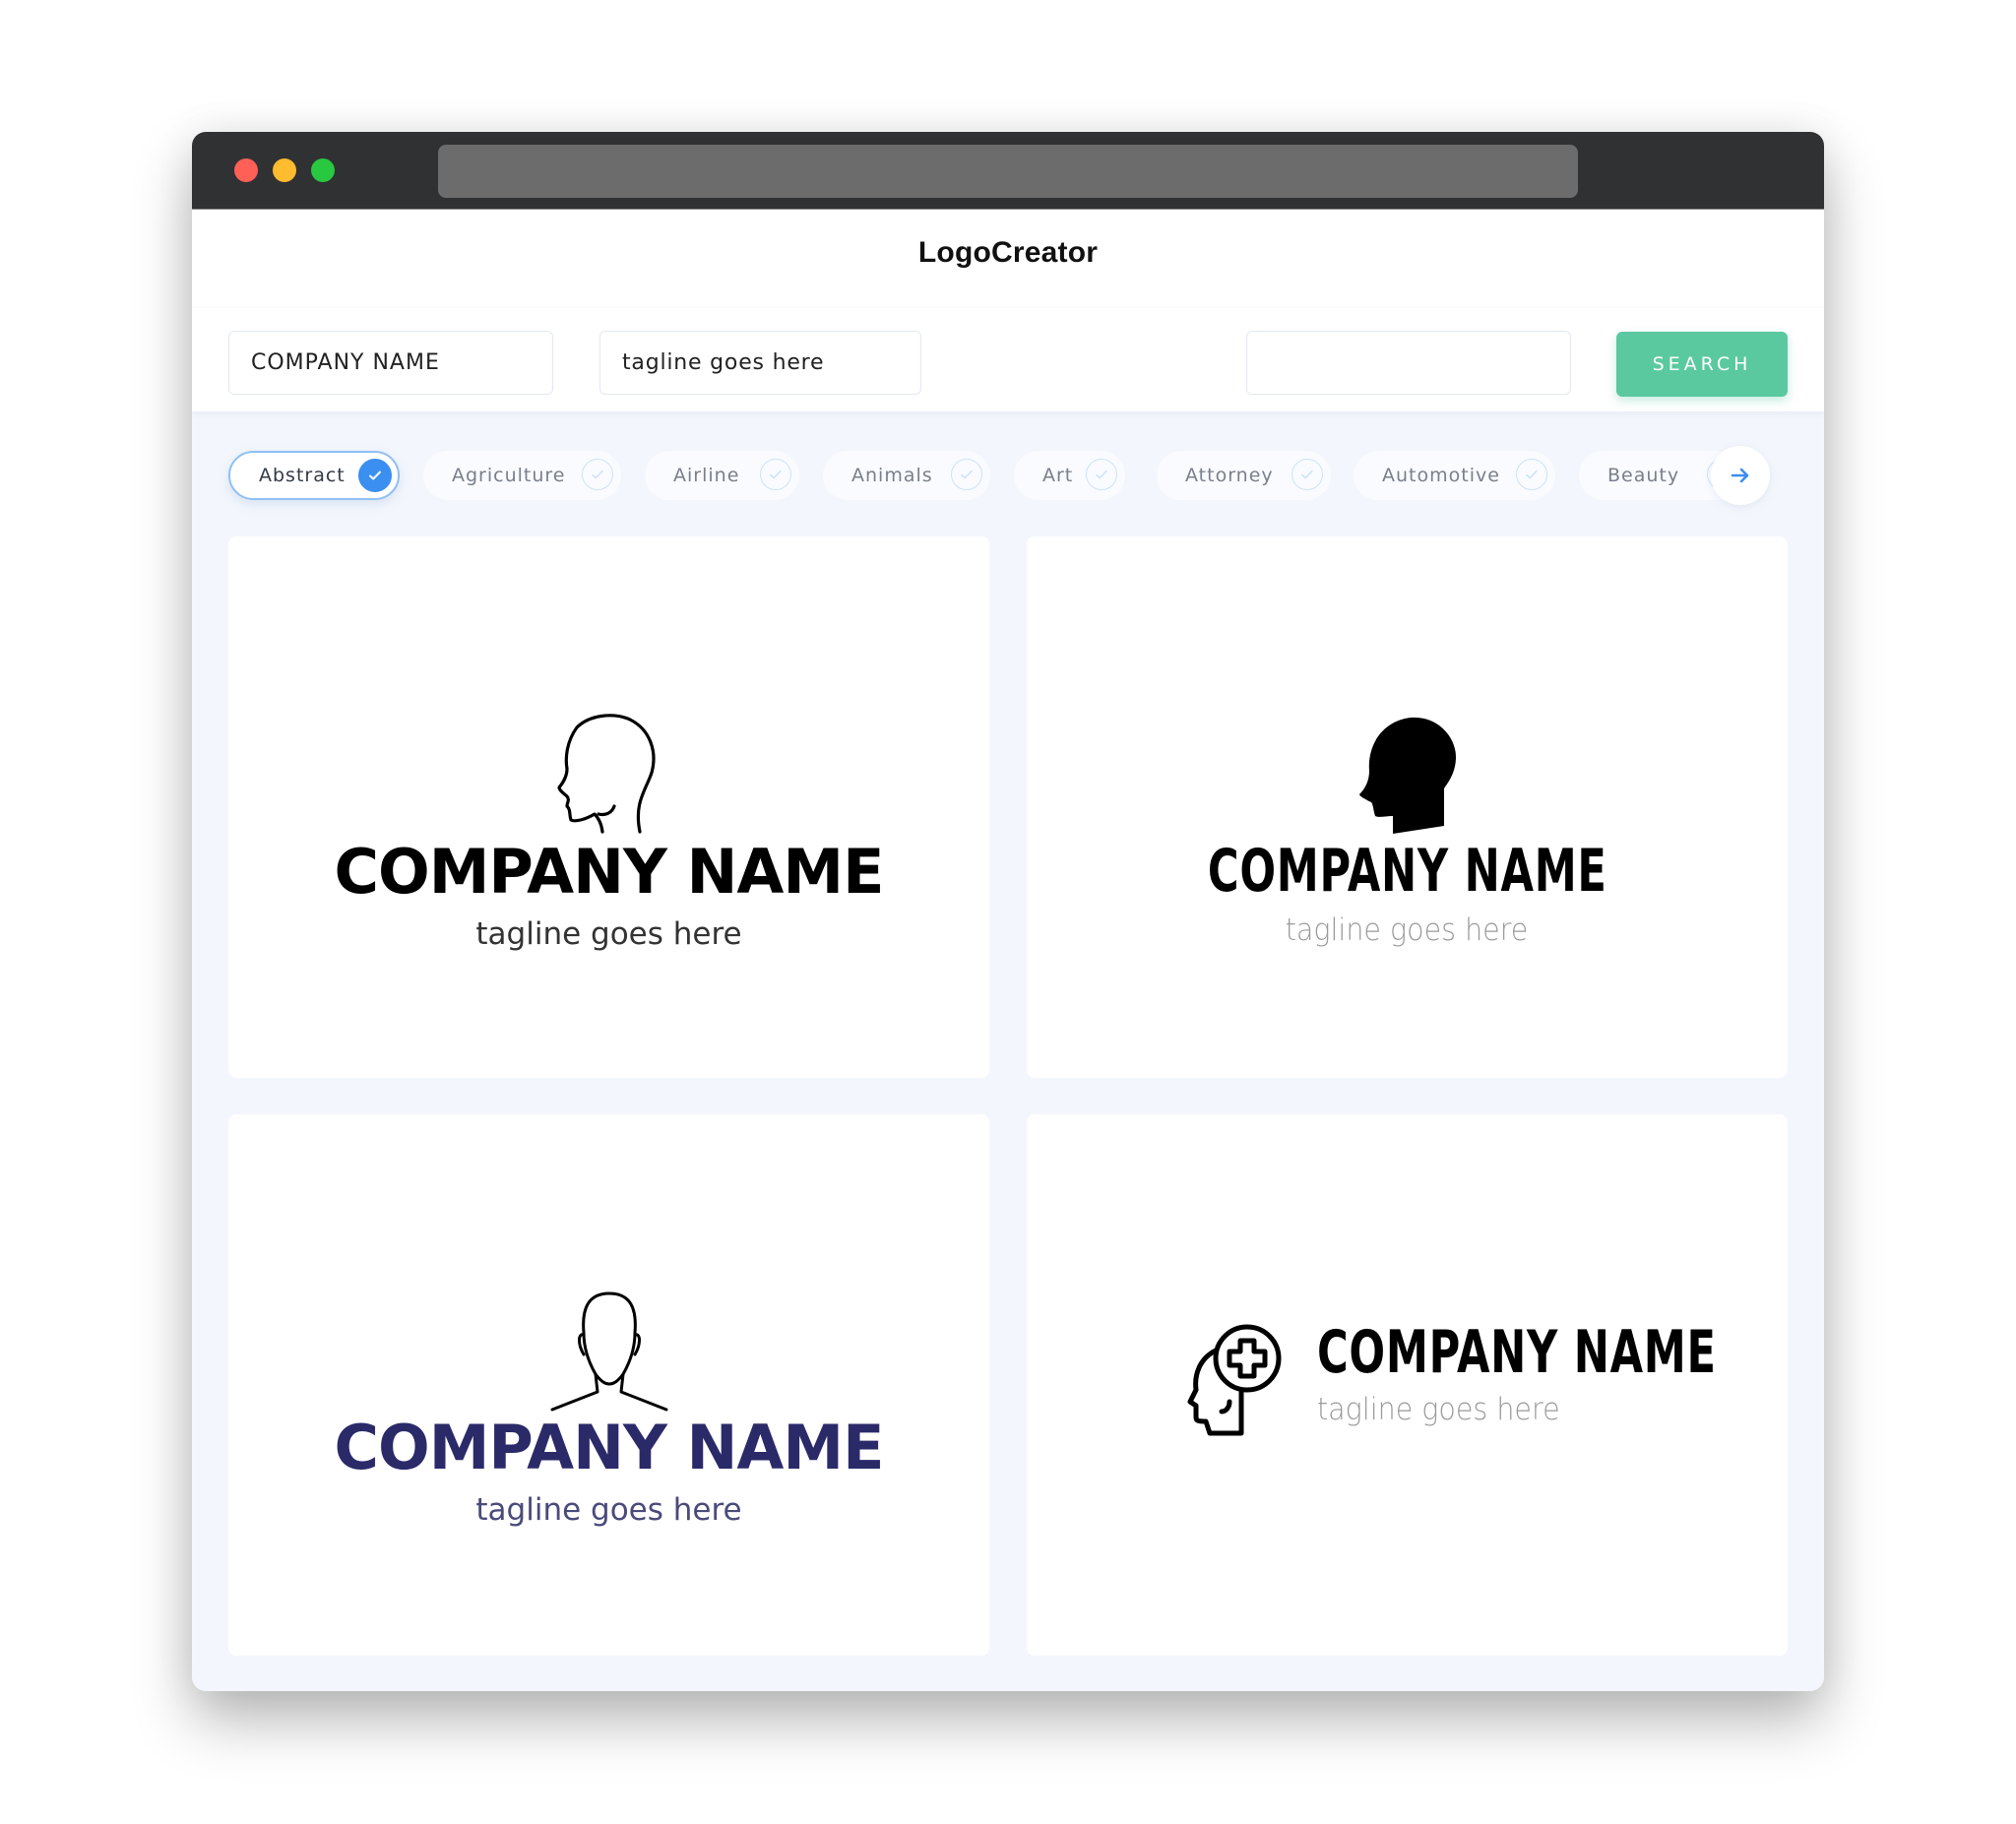 The image size is (2016, 1824). I want to click on arrow-right-icon, so click(1740, 475).